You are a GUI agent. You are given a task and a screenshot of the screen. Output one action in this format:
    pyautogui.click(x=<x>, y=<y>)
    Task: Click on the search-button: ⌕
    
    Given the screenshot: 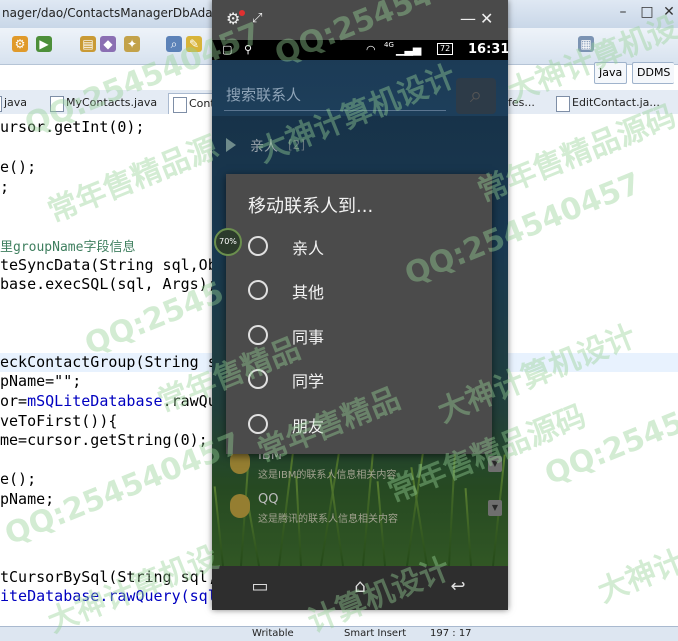 What is the action you would take?
    pyautogui.click(x=476, y=96)
    